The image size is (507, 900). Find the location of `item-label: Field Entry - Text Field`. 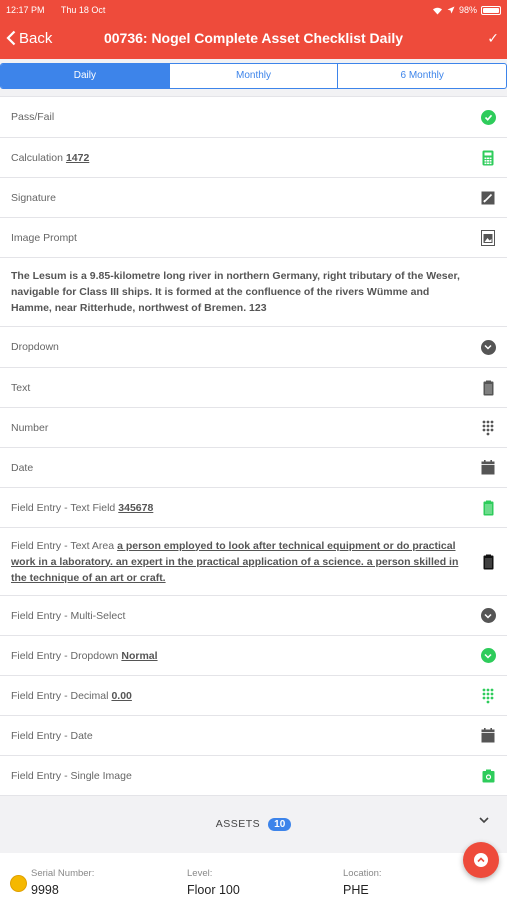

item-label: Field Entry - Text Field is located at coordinates (63, 507).